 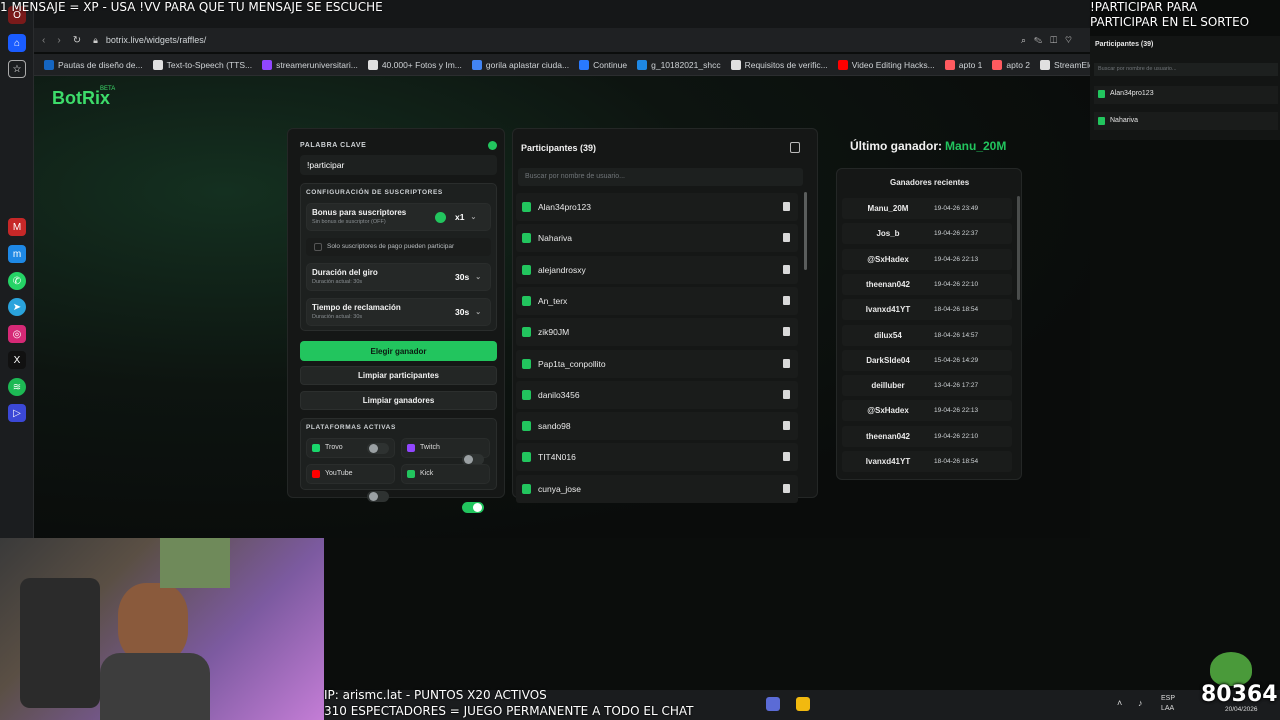 What do you see at coordinates (17, 387) in the screenshot?
I see `spotify-icon: ≋` at bounding box center [17, 387].